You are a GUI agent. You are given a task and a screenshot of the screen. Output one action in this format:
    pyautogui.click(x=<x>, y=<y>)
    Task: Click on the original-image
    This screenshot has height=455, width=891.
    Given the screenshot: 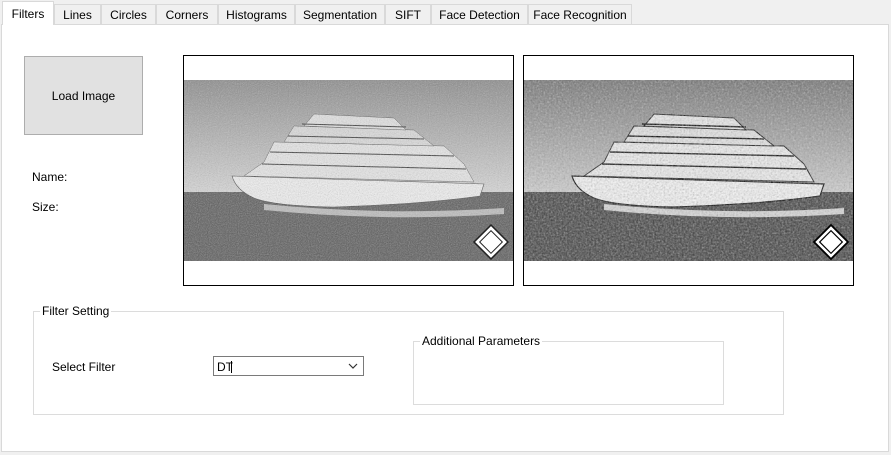 What is the action you would take?
    pyautogui.click(x=348, y=170)
    